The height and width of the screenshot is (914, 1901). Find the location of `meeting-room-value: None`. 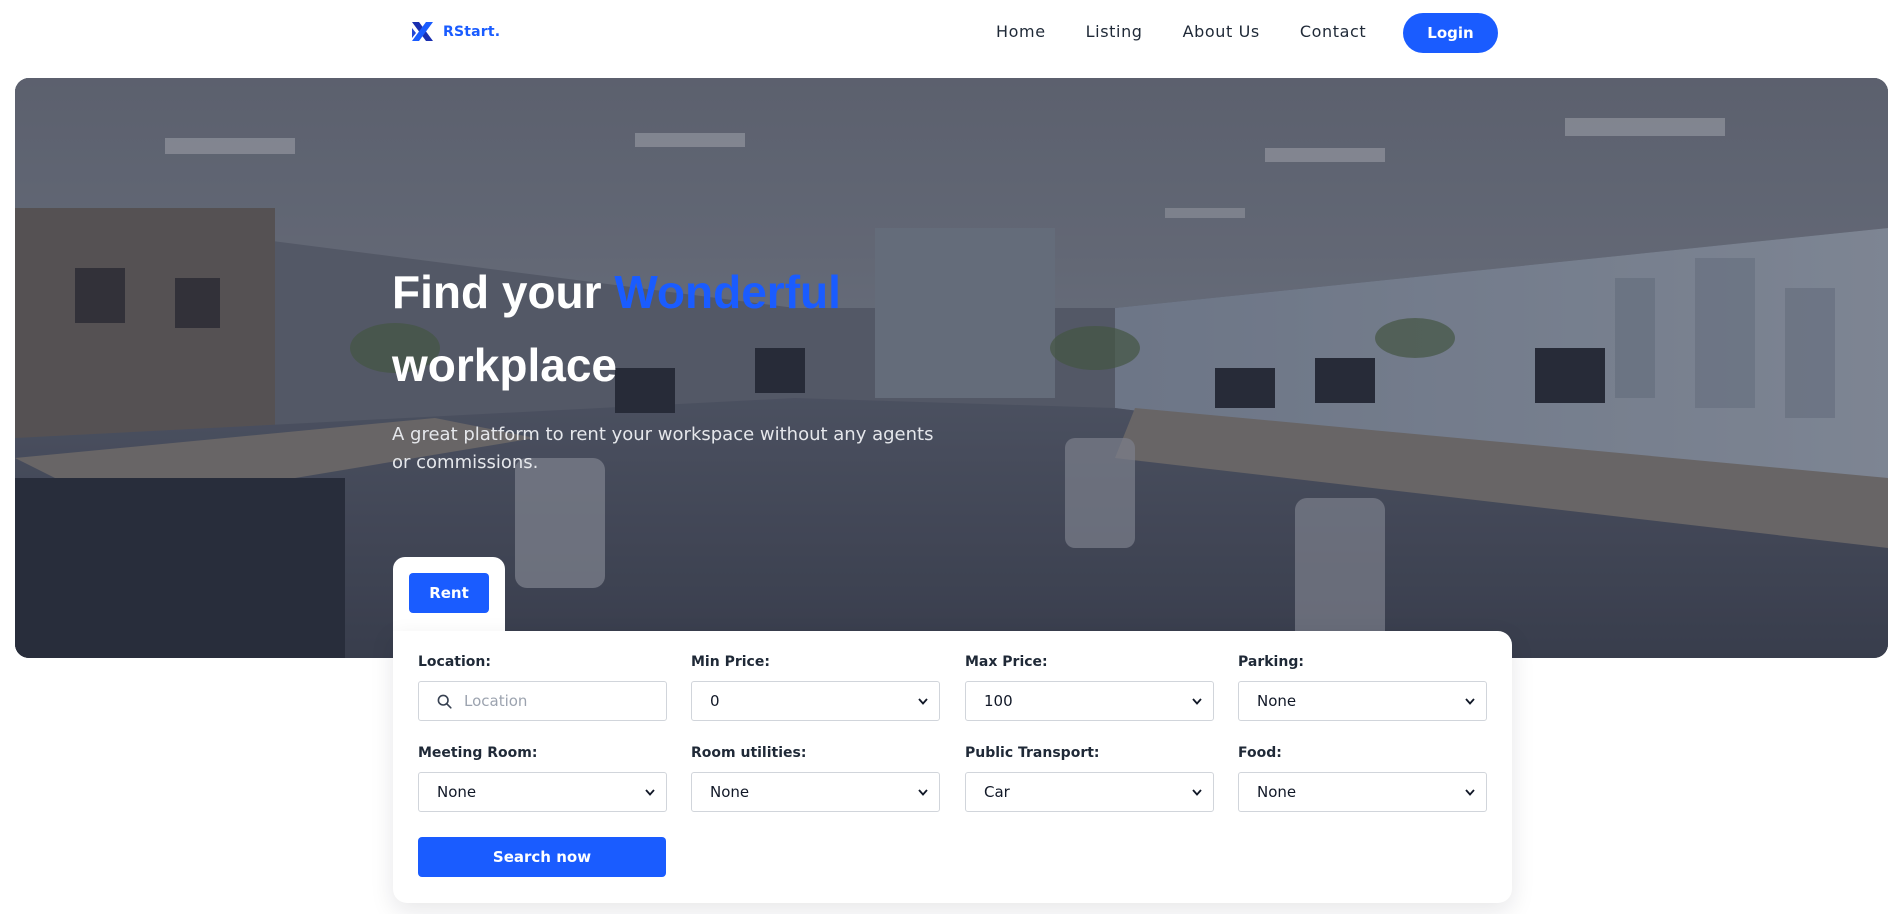

meeting-room-value: None is located at coordinates (457, 792).